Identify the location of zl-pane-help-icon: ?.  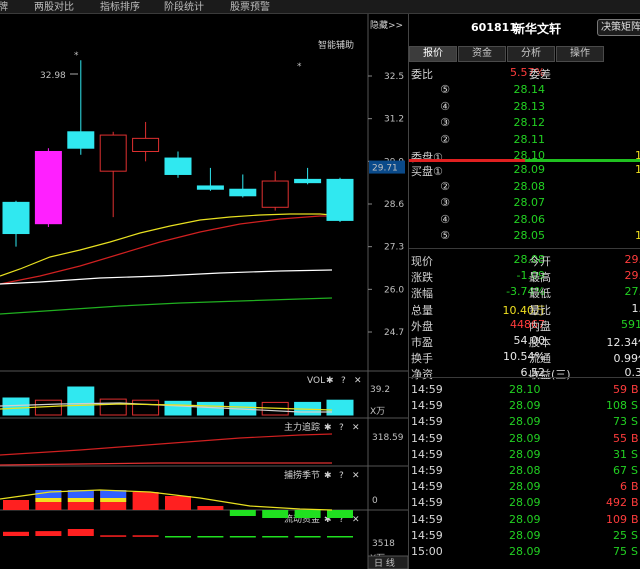
(341, 428).